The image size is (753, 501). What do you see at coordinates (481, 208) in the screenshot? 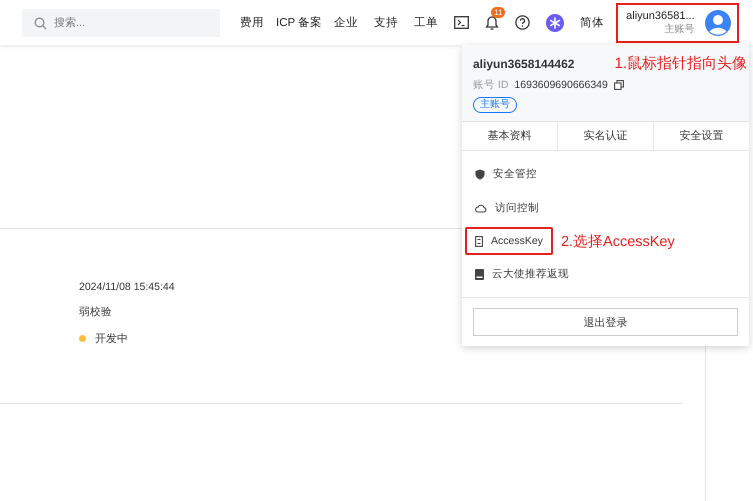
I see `cloud-icon` at bounding box center [481, 208].